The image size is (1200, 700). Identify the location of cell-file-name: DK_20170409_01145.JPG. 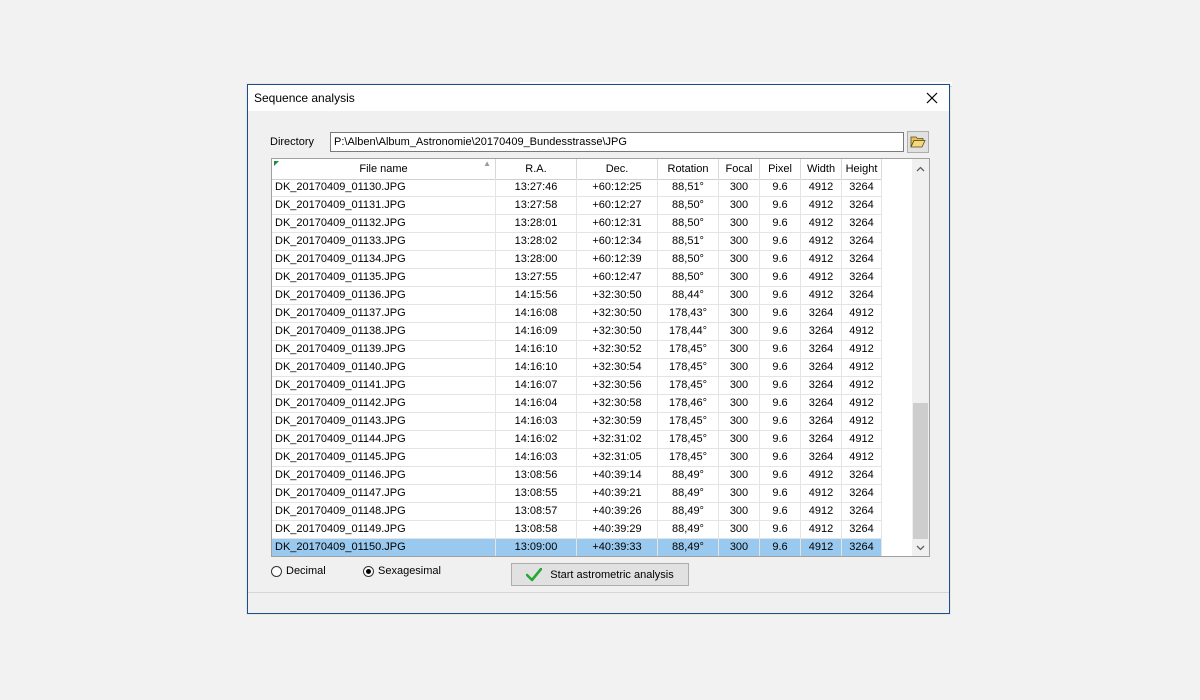
(384, 458).